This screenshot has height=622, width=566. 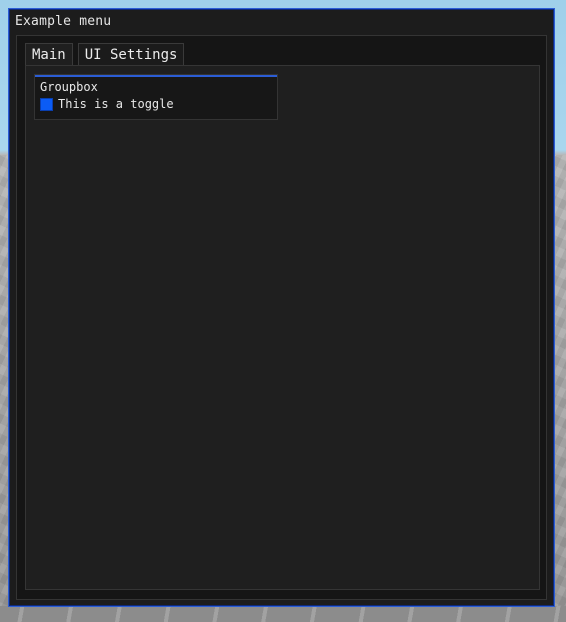 What do you see at coordinates (156, 76) in the screenshot?
I see `groupbox-accent-bar` at bounding box center [156, 76].